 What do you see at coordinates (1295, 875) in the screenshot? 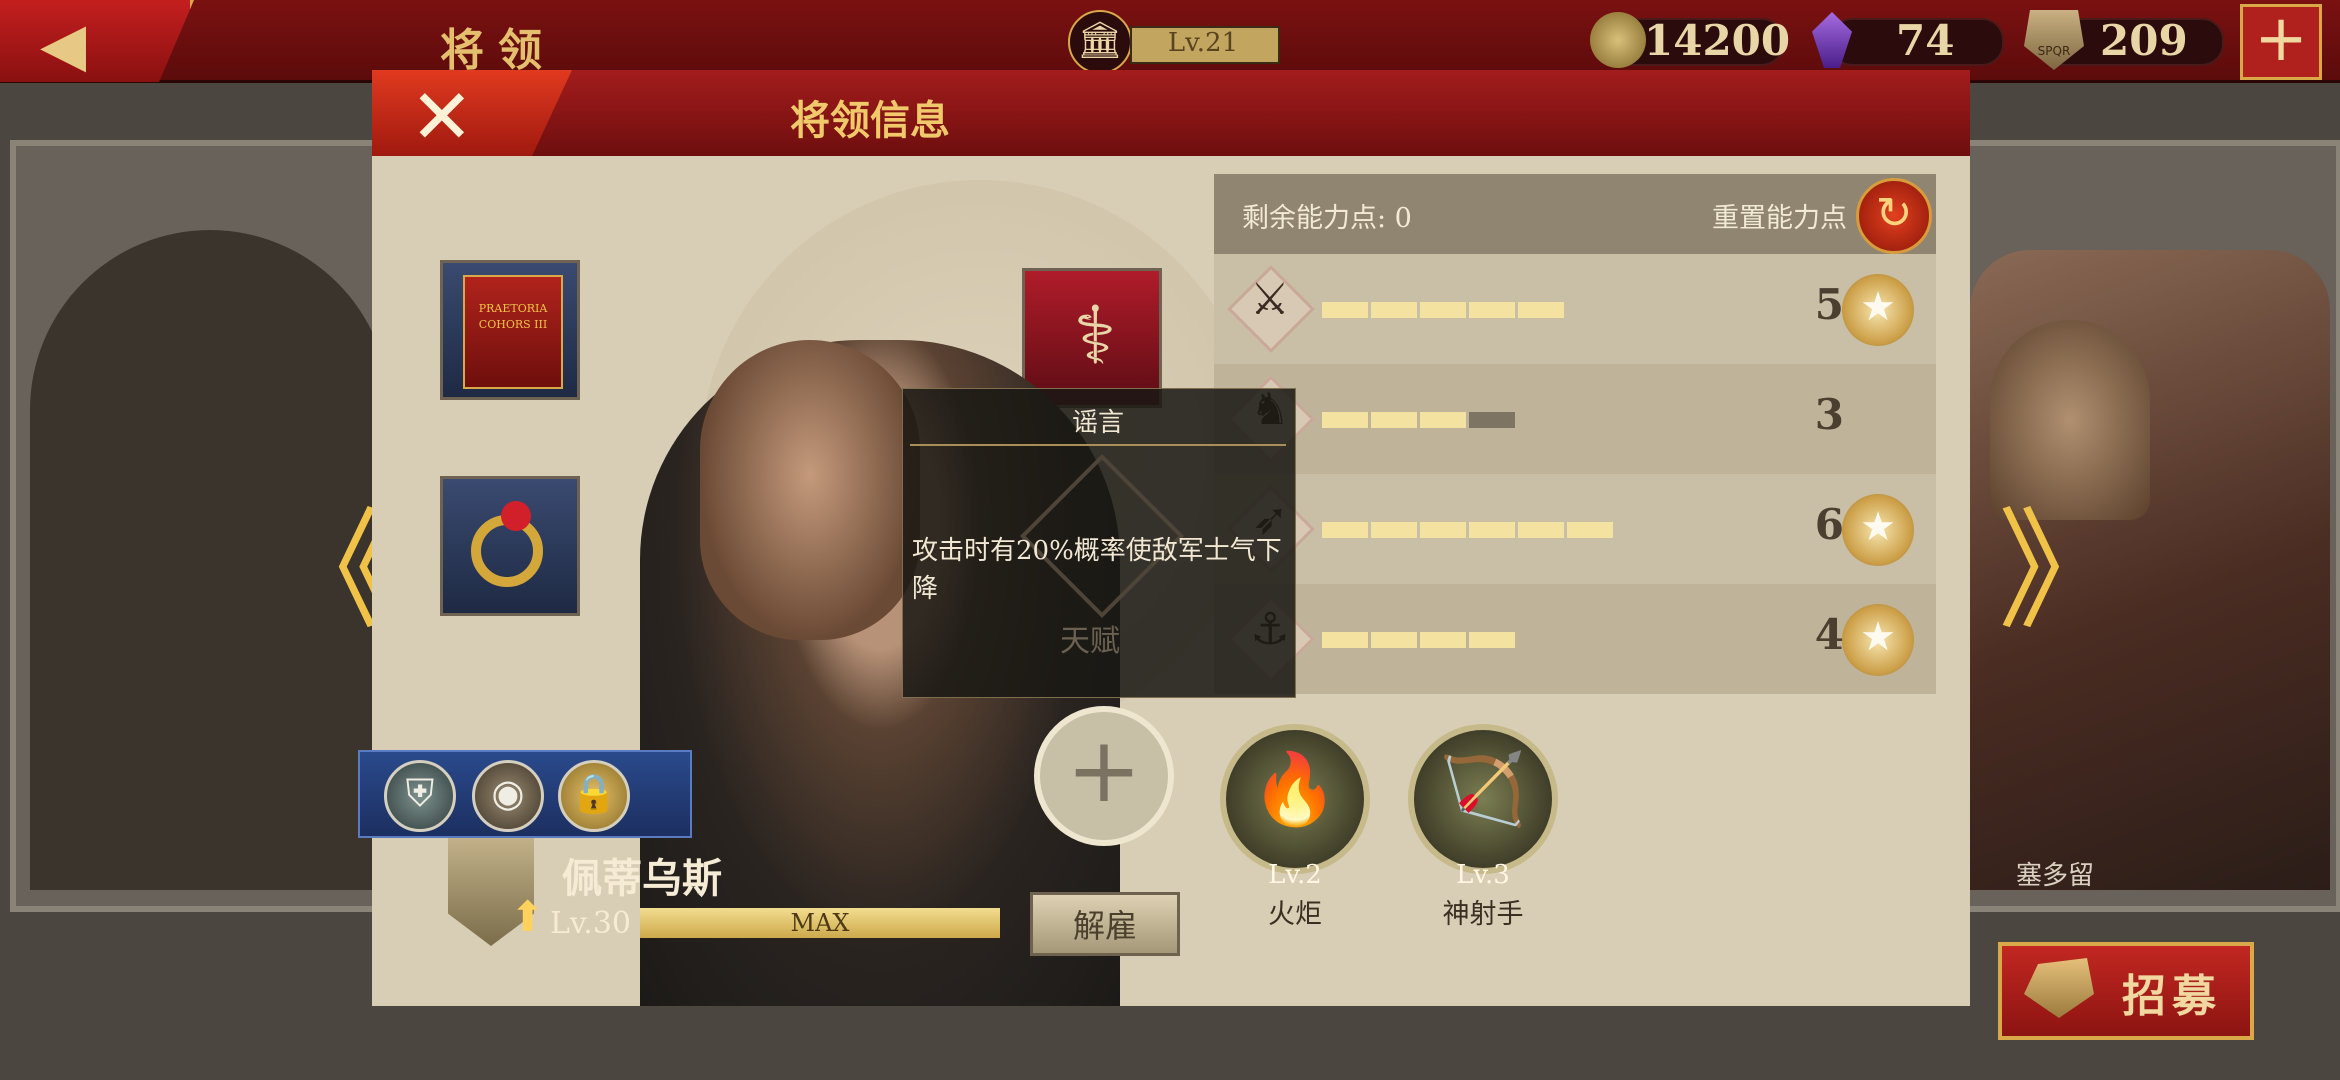
I see `skill-torch-level: Lv.2` at bounding box center [1295, 875].